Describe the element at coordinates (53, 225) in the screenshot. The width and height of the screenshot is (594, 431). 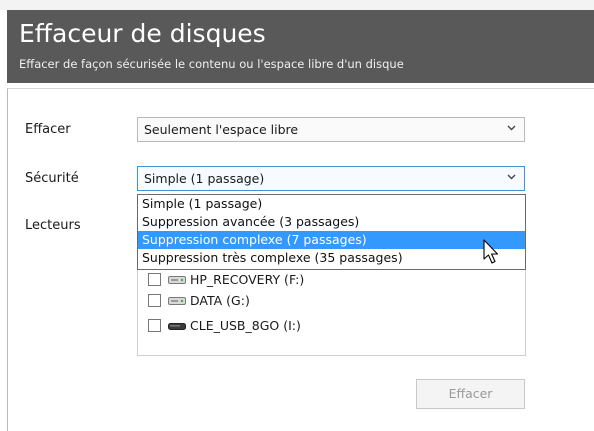
I see `drives-label: Lecteurs` at that location.